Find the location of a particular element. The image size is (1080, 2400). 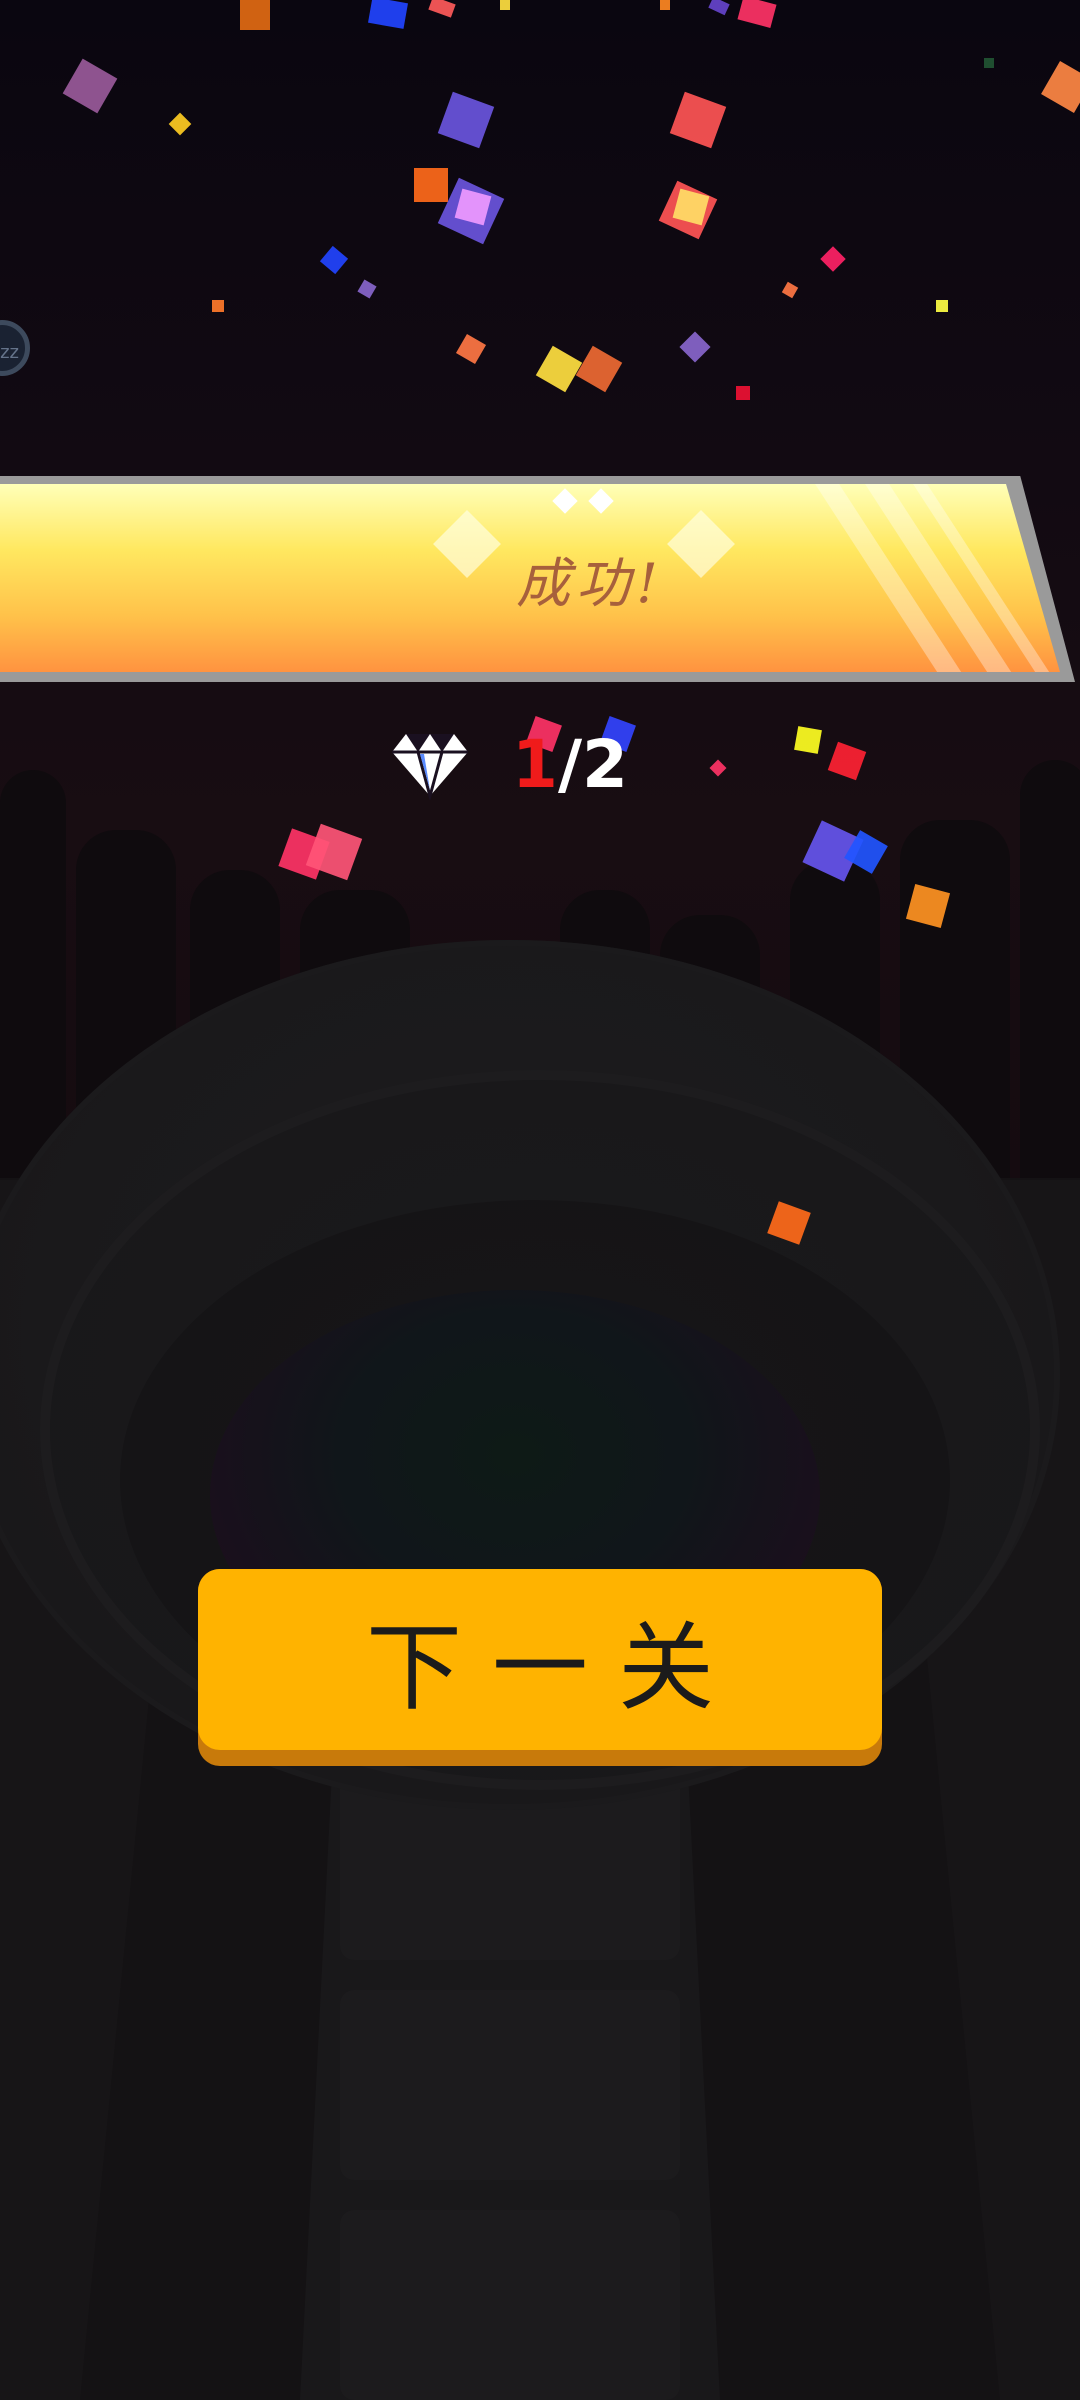

diamond-icon is located at coordinates (430, 767).